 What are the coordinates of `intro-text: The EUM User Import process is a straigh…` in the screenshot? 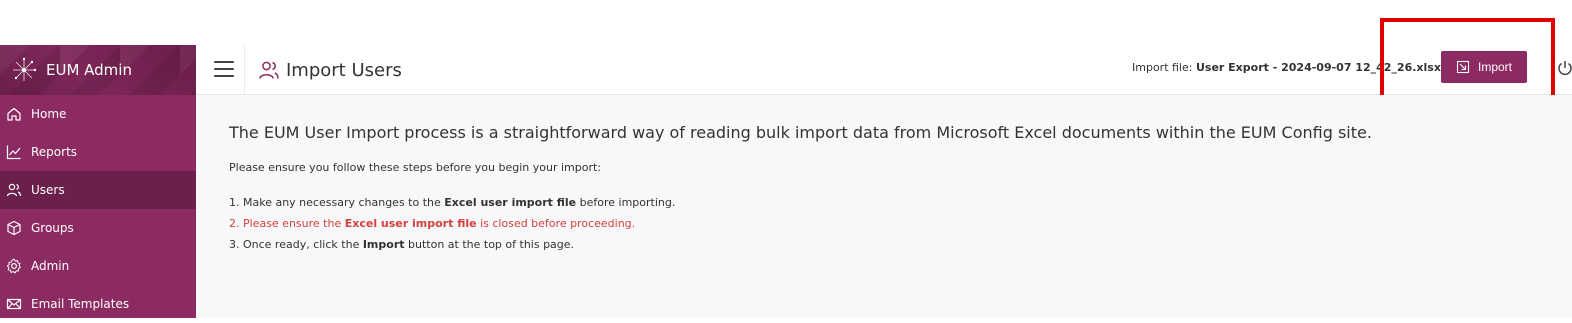 It's located at (800, 132).